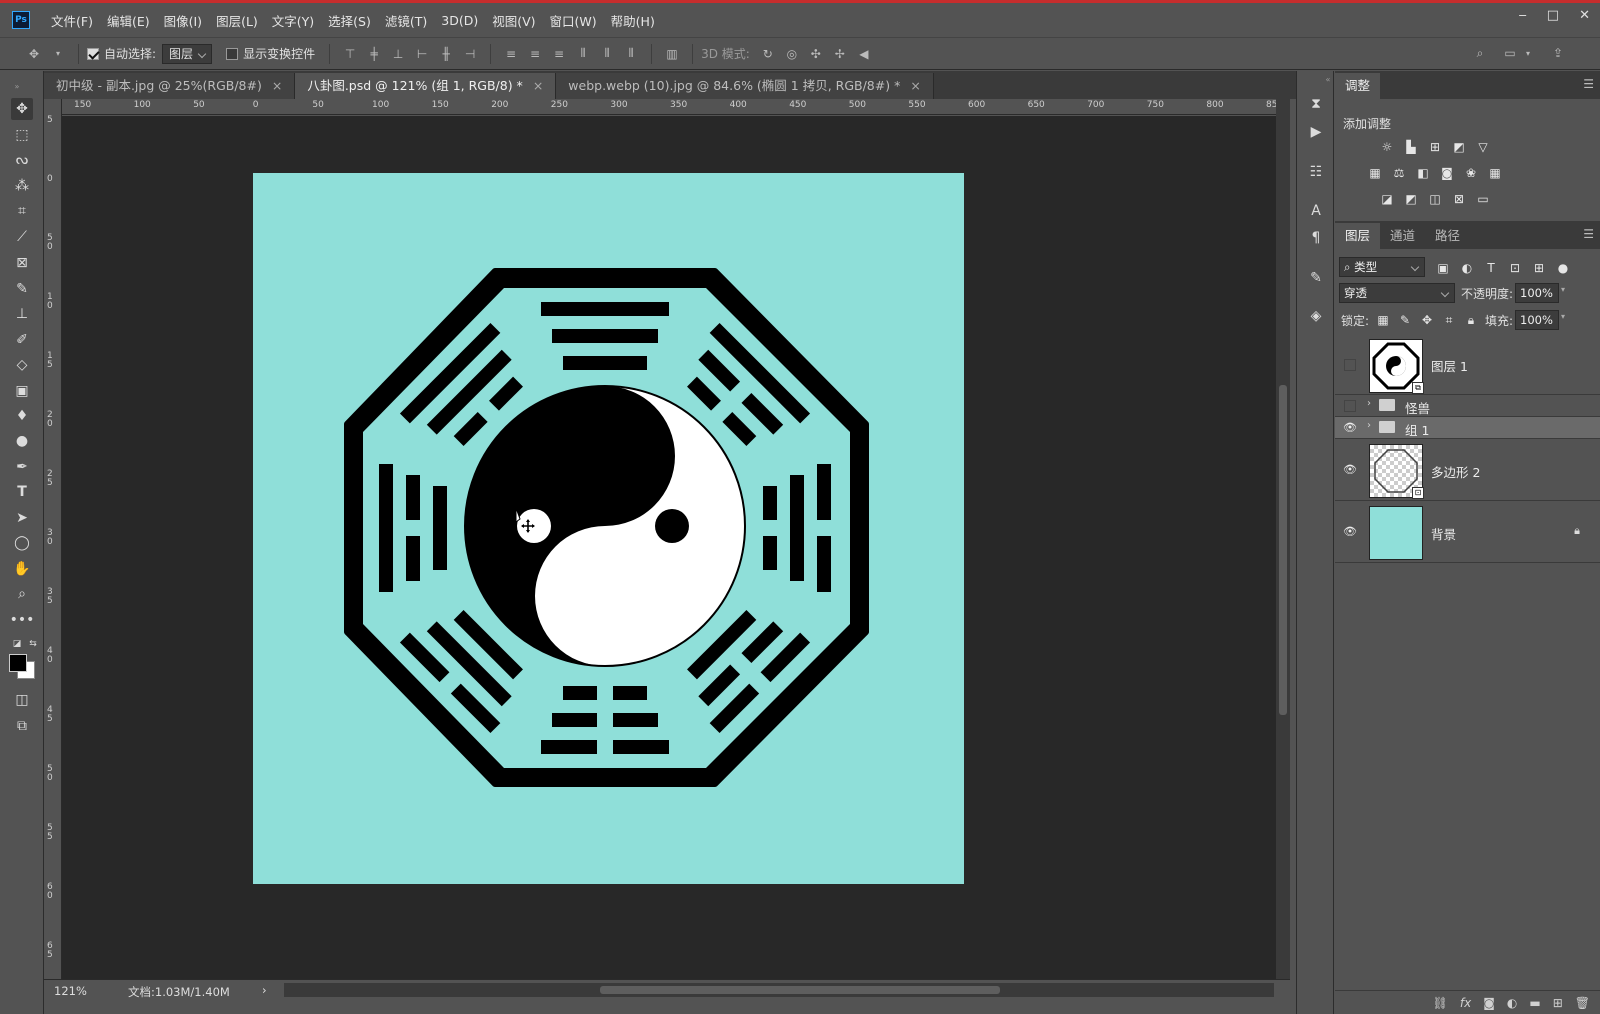  I want to click on expand-group-icon: ›, so click(1369, 425).